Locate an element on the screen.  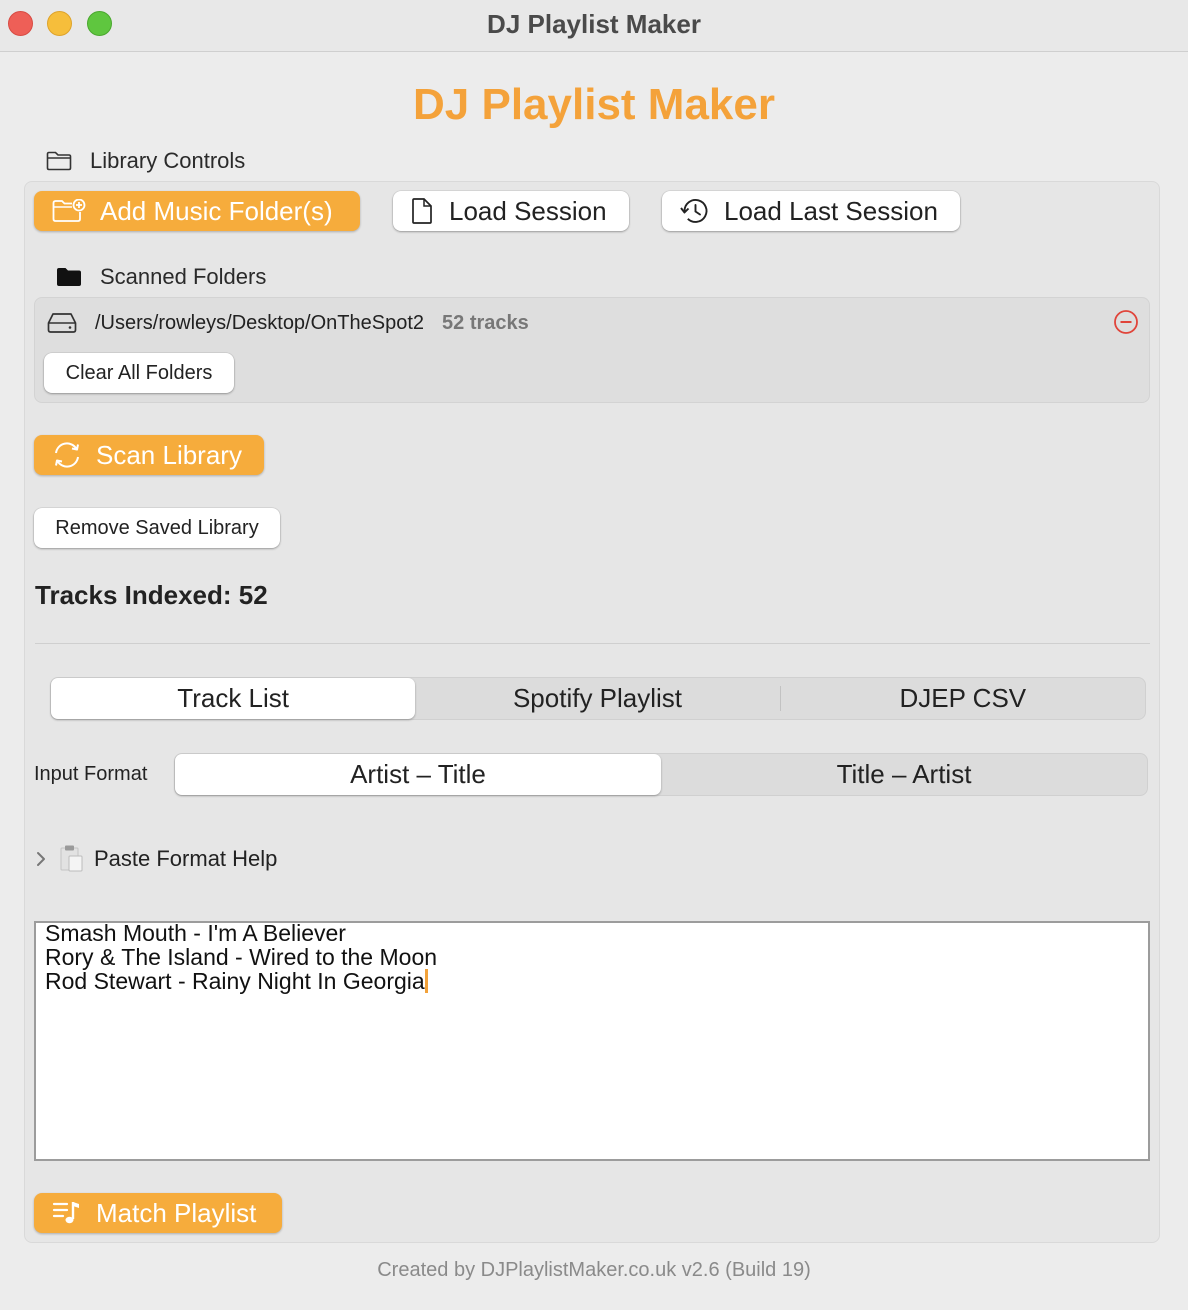
history-clock-icon is located at coordinates (694, 211).